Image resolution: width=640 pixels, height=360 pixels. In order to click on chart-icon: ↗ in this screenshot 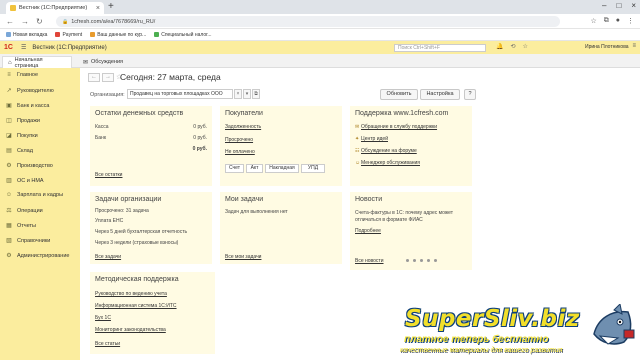, I will do `click(9, 91)`.